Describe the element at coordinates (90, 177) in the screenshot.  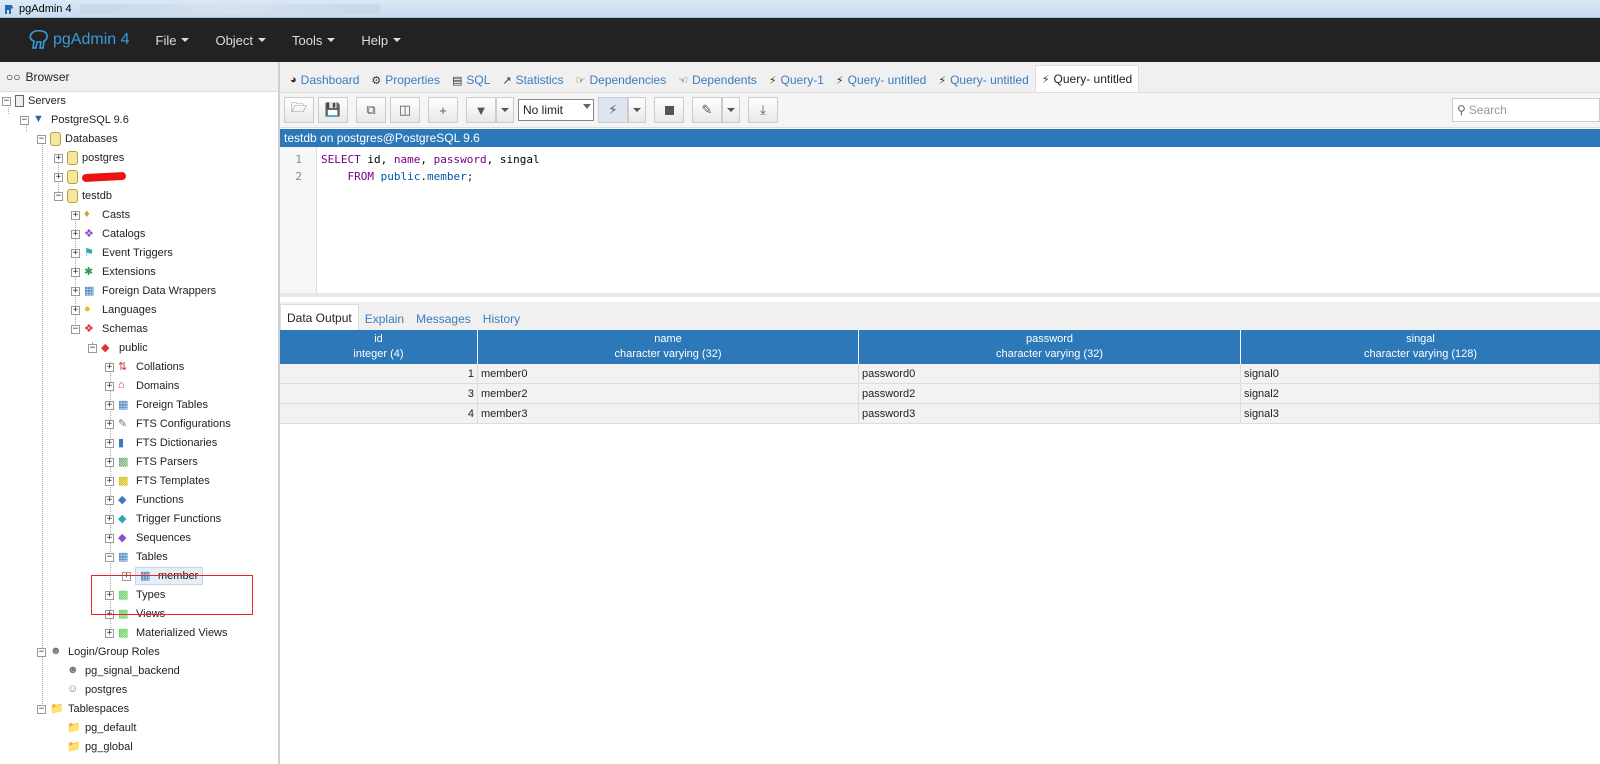
I see `tree-node-db-redacted: +` at that location.